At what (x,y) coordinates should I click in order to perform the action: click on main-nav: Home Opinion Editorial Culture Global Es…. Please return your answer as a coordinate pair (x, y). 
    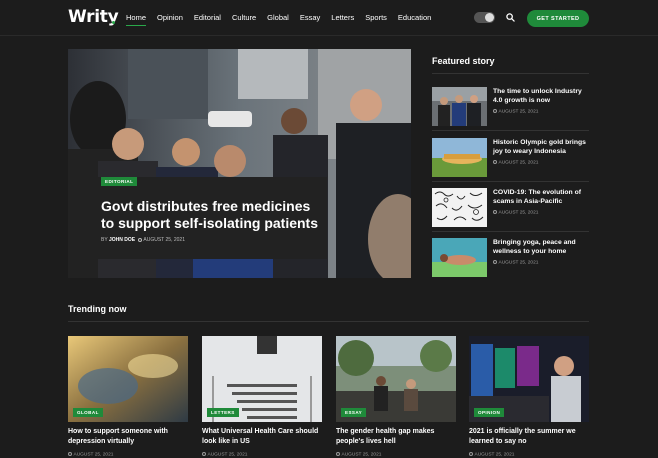
    Looking at the image, I should click on (284, 19).